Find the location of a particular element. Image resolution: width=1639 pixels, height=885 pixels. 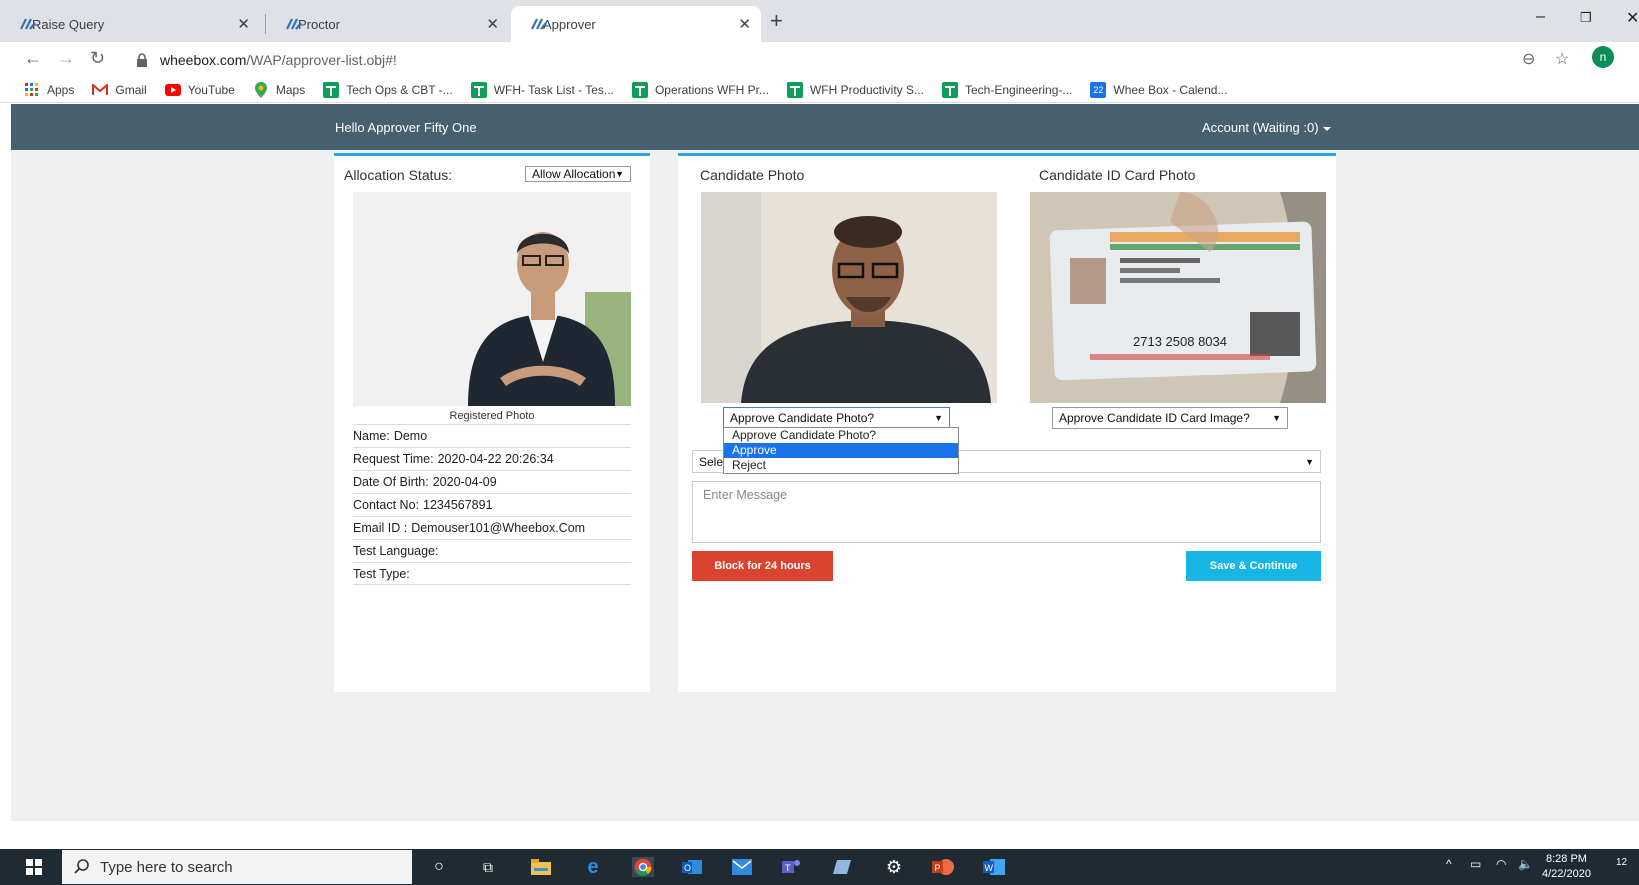

tab-label: Approver is located at coordinates (569, 24).